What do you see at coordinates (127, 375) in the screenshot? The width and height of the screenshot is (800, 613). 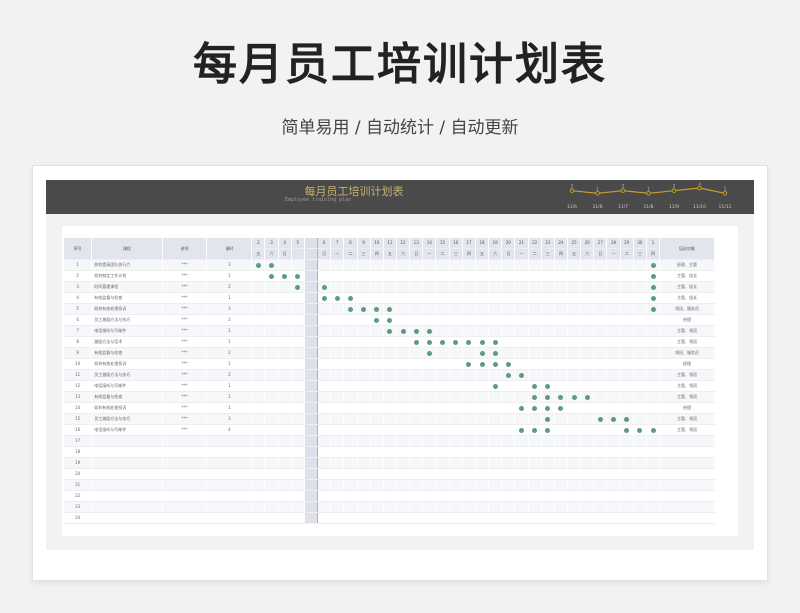 I see `cell-course: 员工激励方法与技巧` at bounding box center [127, 375].